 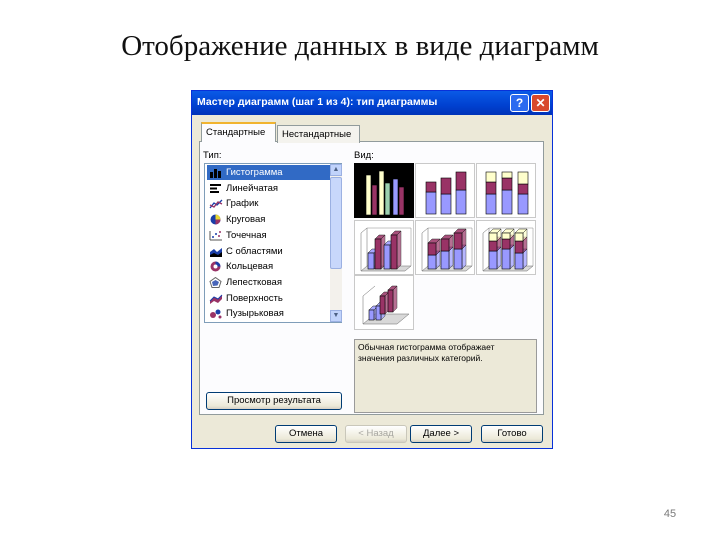 What do you see at coordinates (318, 134) in the screenshot?
I see `tab-custom-types: Нестандартные` at bounding box center [318, 134].